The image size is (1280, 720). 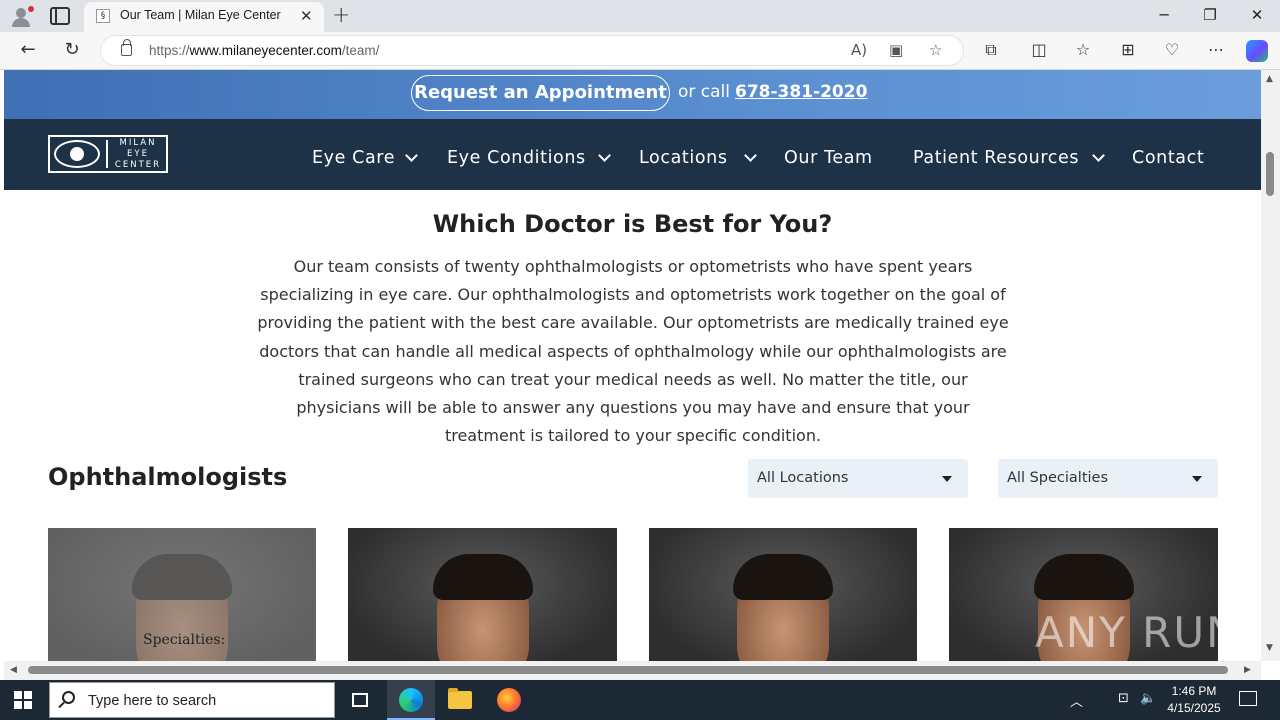 What do you see at coordinates (108, 154) in the screenshot?
I see `milan-eye-center-logo: MILAN EYE CENTER` at bounding box center [108, 154].